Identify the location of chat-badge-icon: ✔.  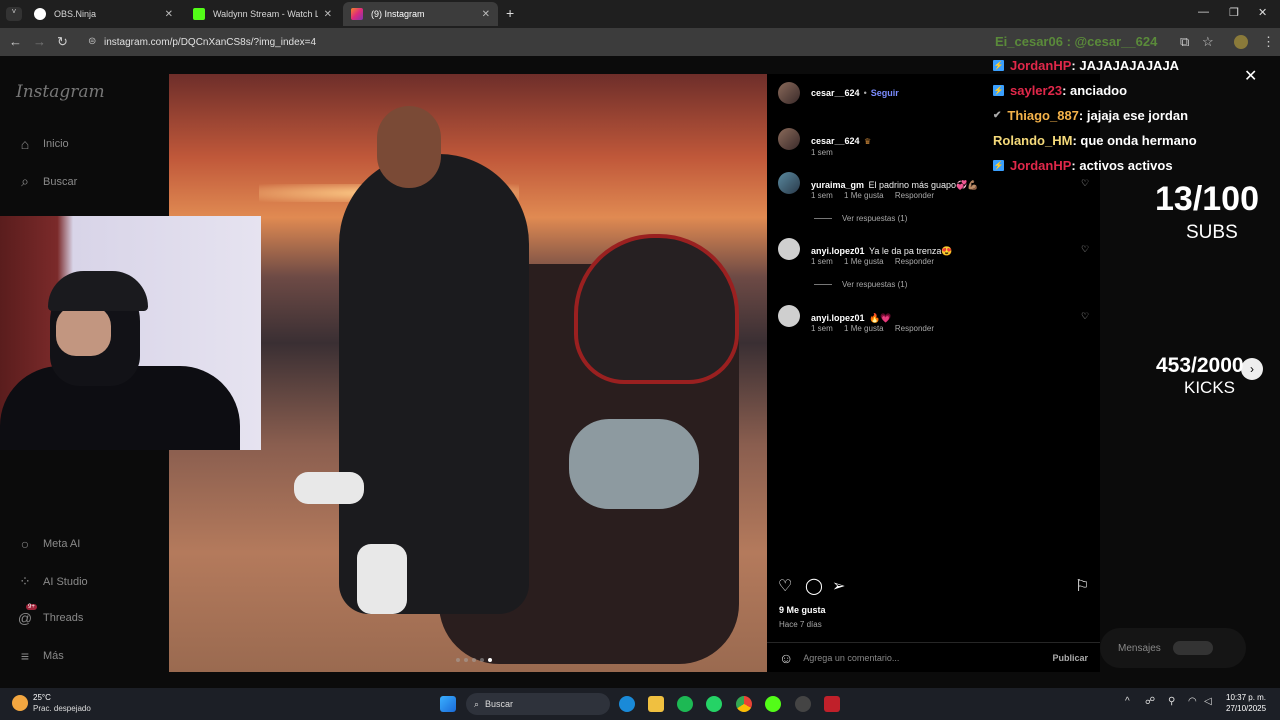
(997, 115).